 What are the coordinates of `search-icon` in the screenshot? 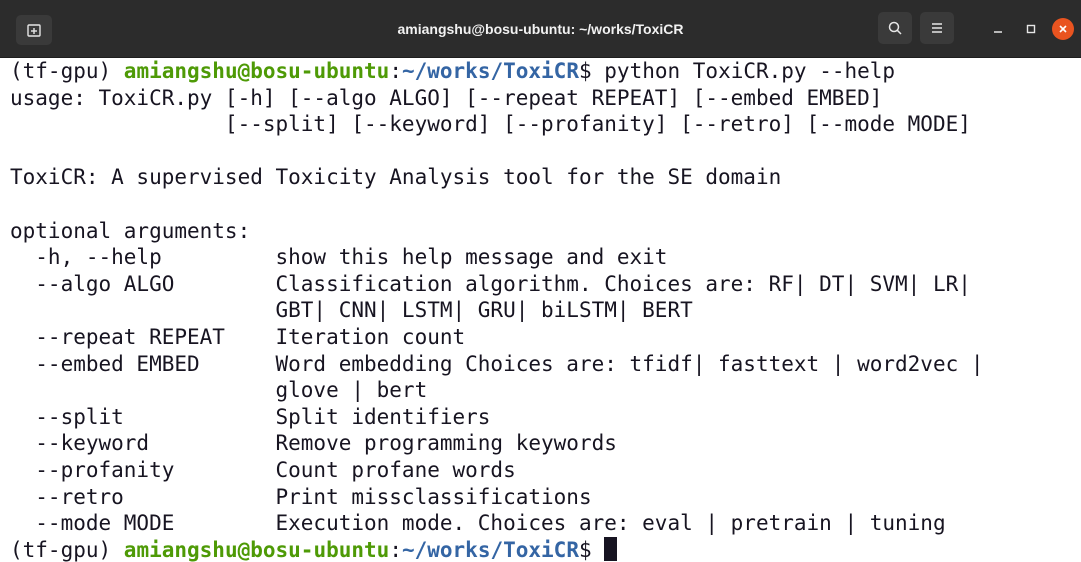 It's located at (895, 28).